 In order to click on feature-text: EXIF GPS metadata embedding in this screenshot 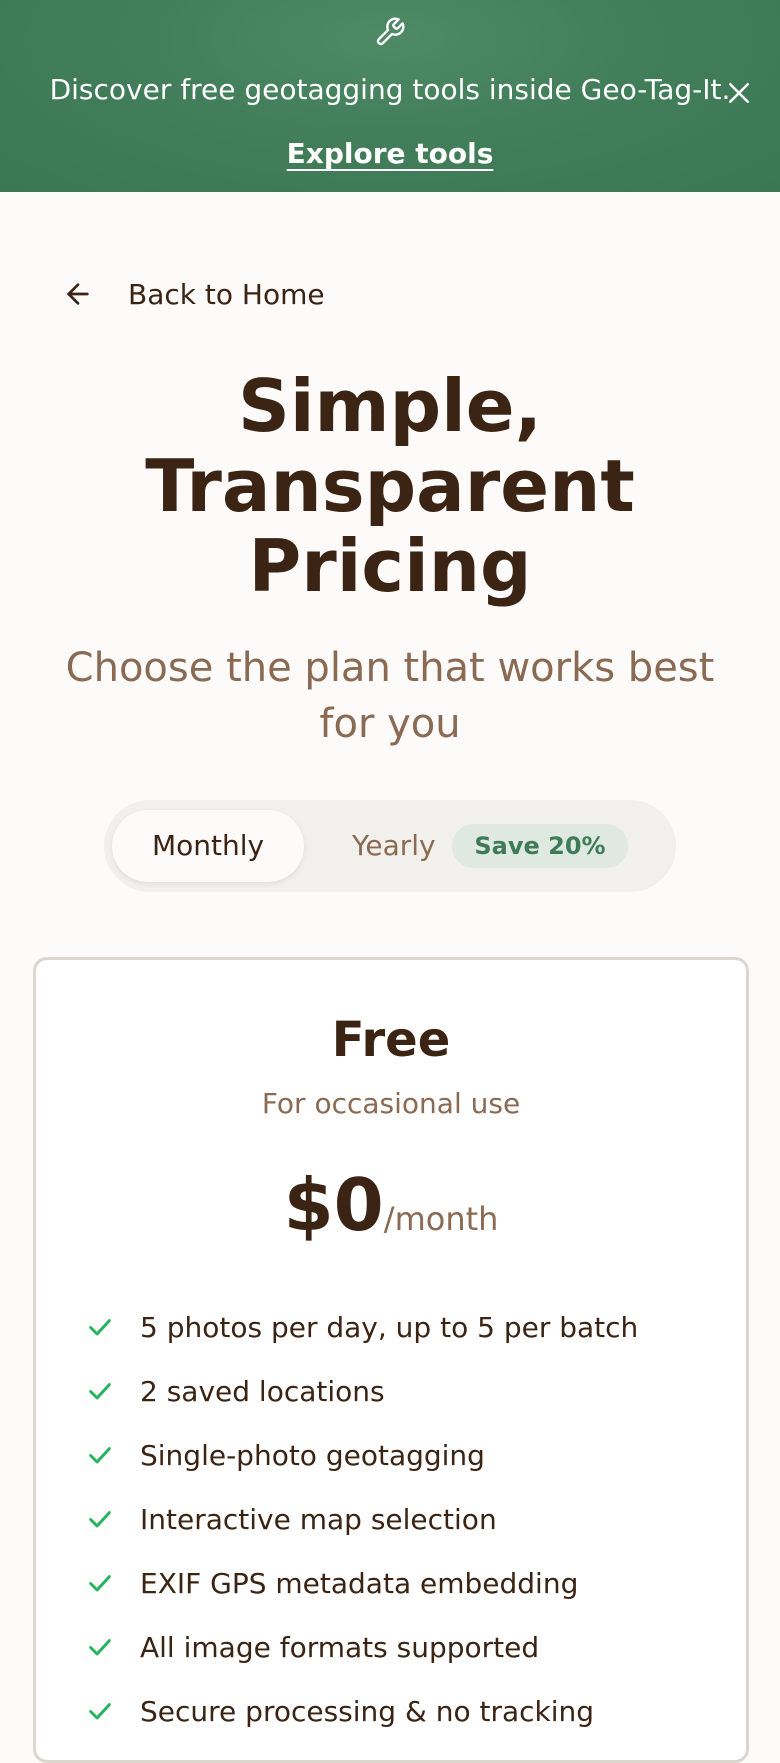, I will do `click(359, 1583)`.